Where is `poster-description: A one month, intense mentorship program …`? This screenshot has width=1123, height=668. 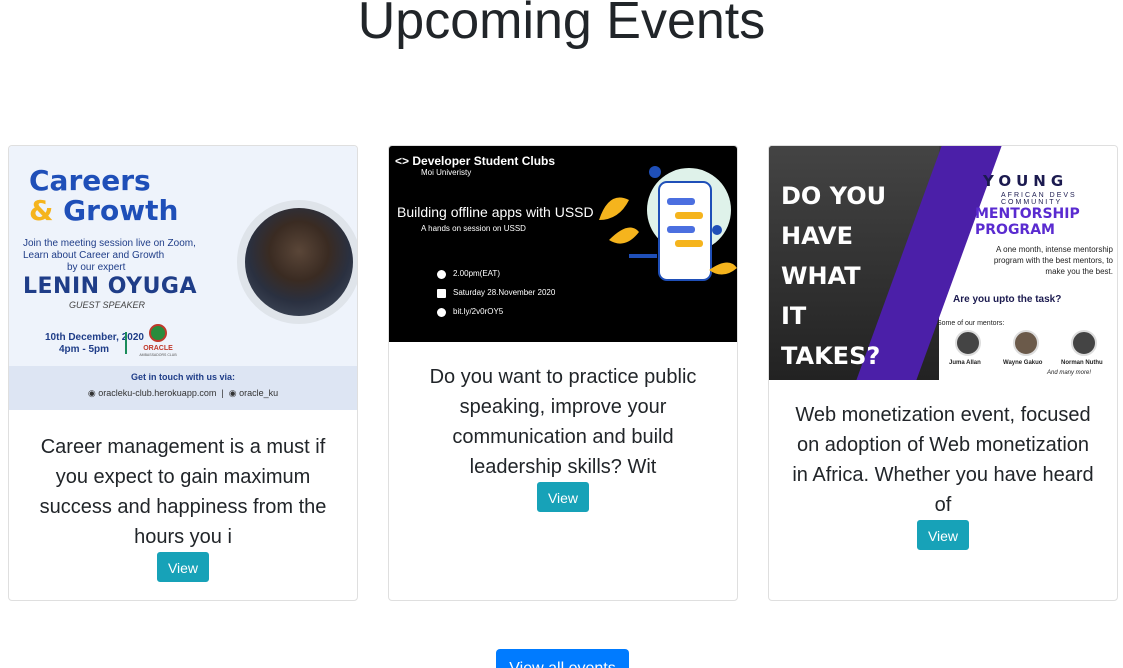
poster-description: A one month, intense mentorship program … is located at coordinates (1053, 260).